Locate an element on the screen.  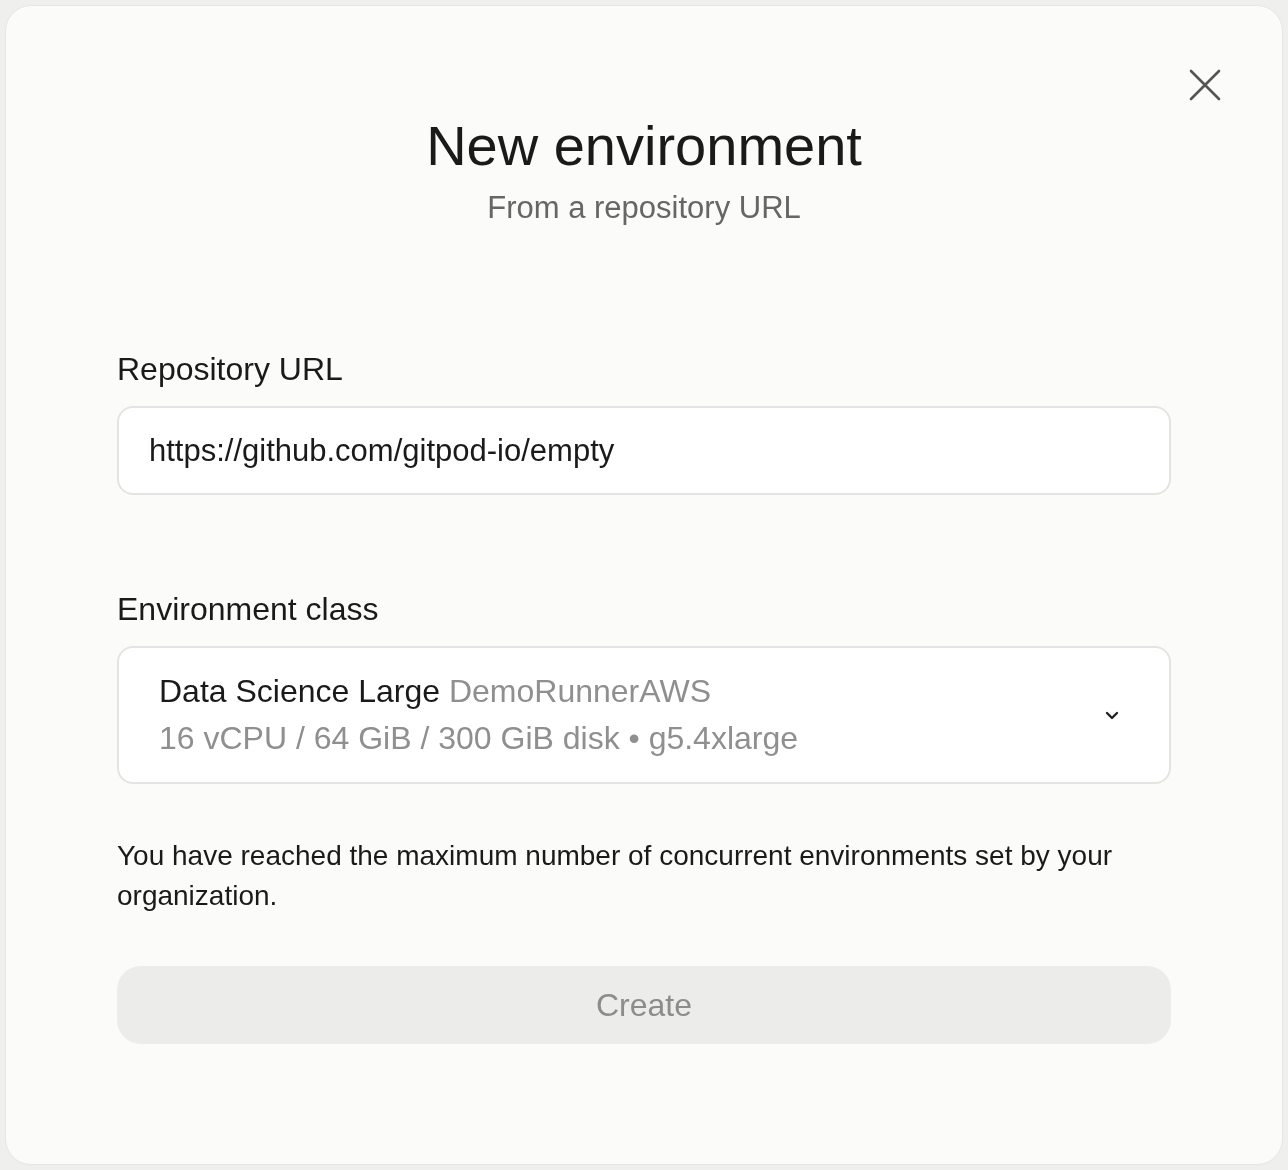
chevron-icon is located at coordinates (1112, 715).